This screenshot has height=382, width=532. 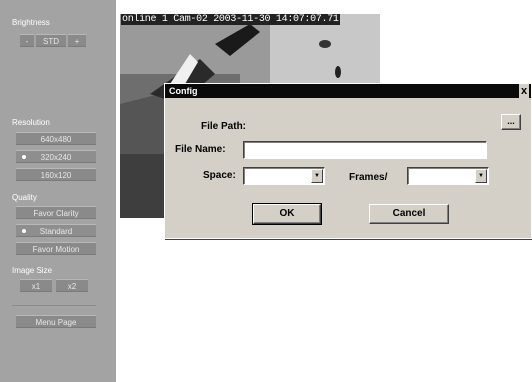 What do you see at coordinates (32, 270) in the screenshot?
I see `image-size-label: Image Size` at bounding box center [32, 270].